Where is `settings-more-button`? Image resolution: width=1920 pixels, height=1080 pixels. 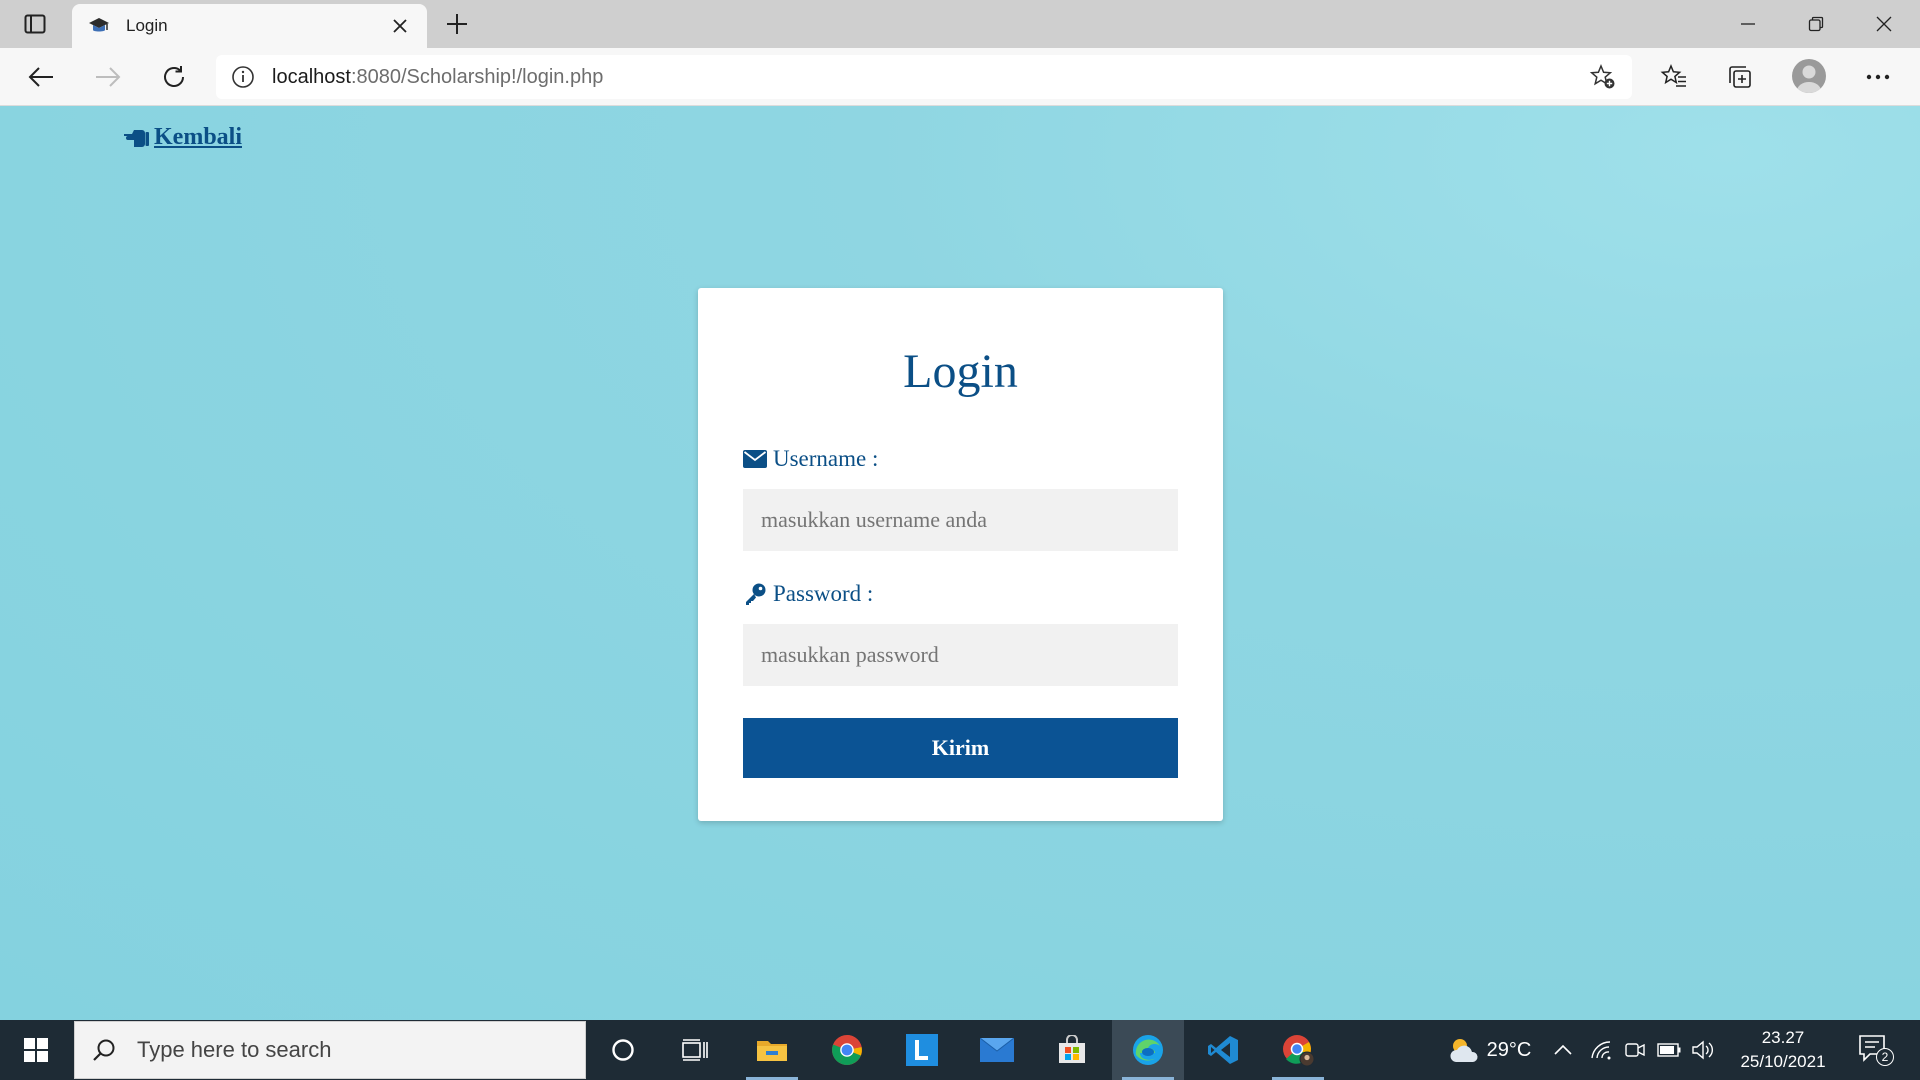
settings-more-button is located at coordinates (1878, 77).